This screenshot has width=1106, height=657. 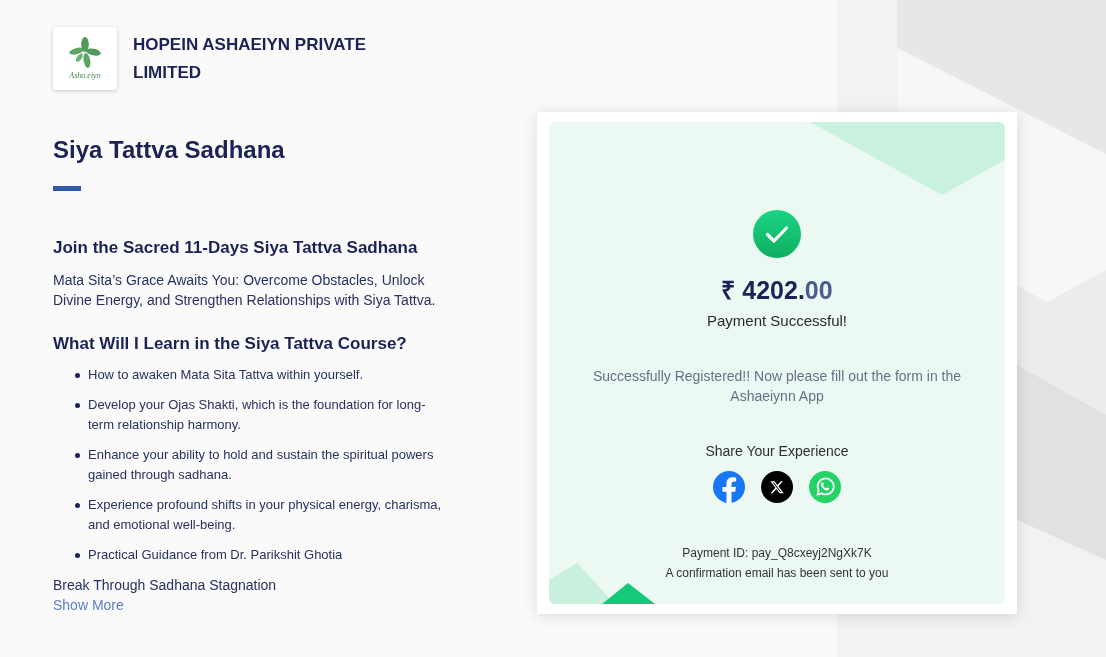 What do you see at coordinates (777, 553) in the screenshot?
I see `payment-id-text: Payment ID: pay_Q8cxeyj2NgXk7K` at bounding box center [777, 553].